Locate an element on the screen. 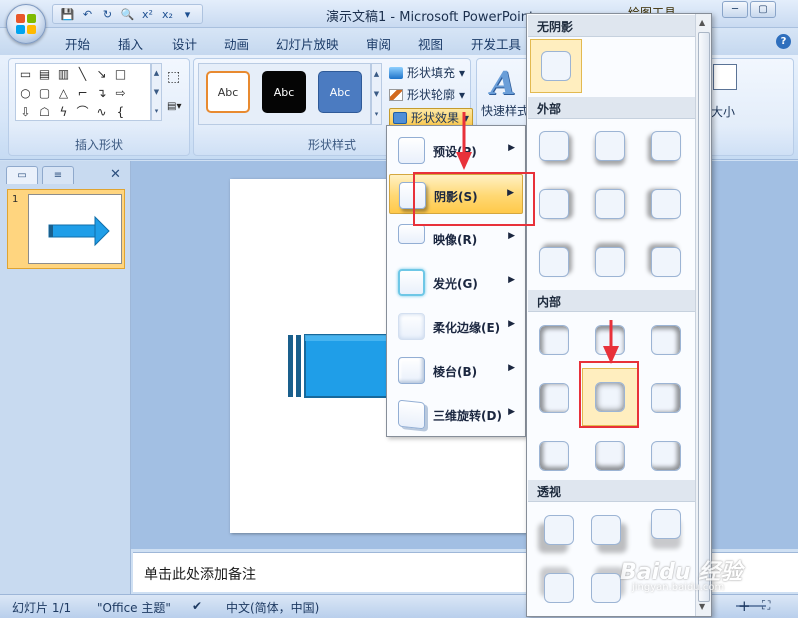 This screenshot has width=798, height=618. section-no-shadow: 无阴影 is located at coordinates (611, 26).